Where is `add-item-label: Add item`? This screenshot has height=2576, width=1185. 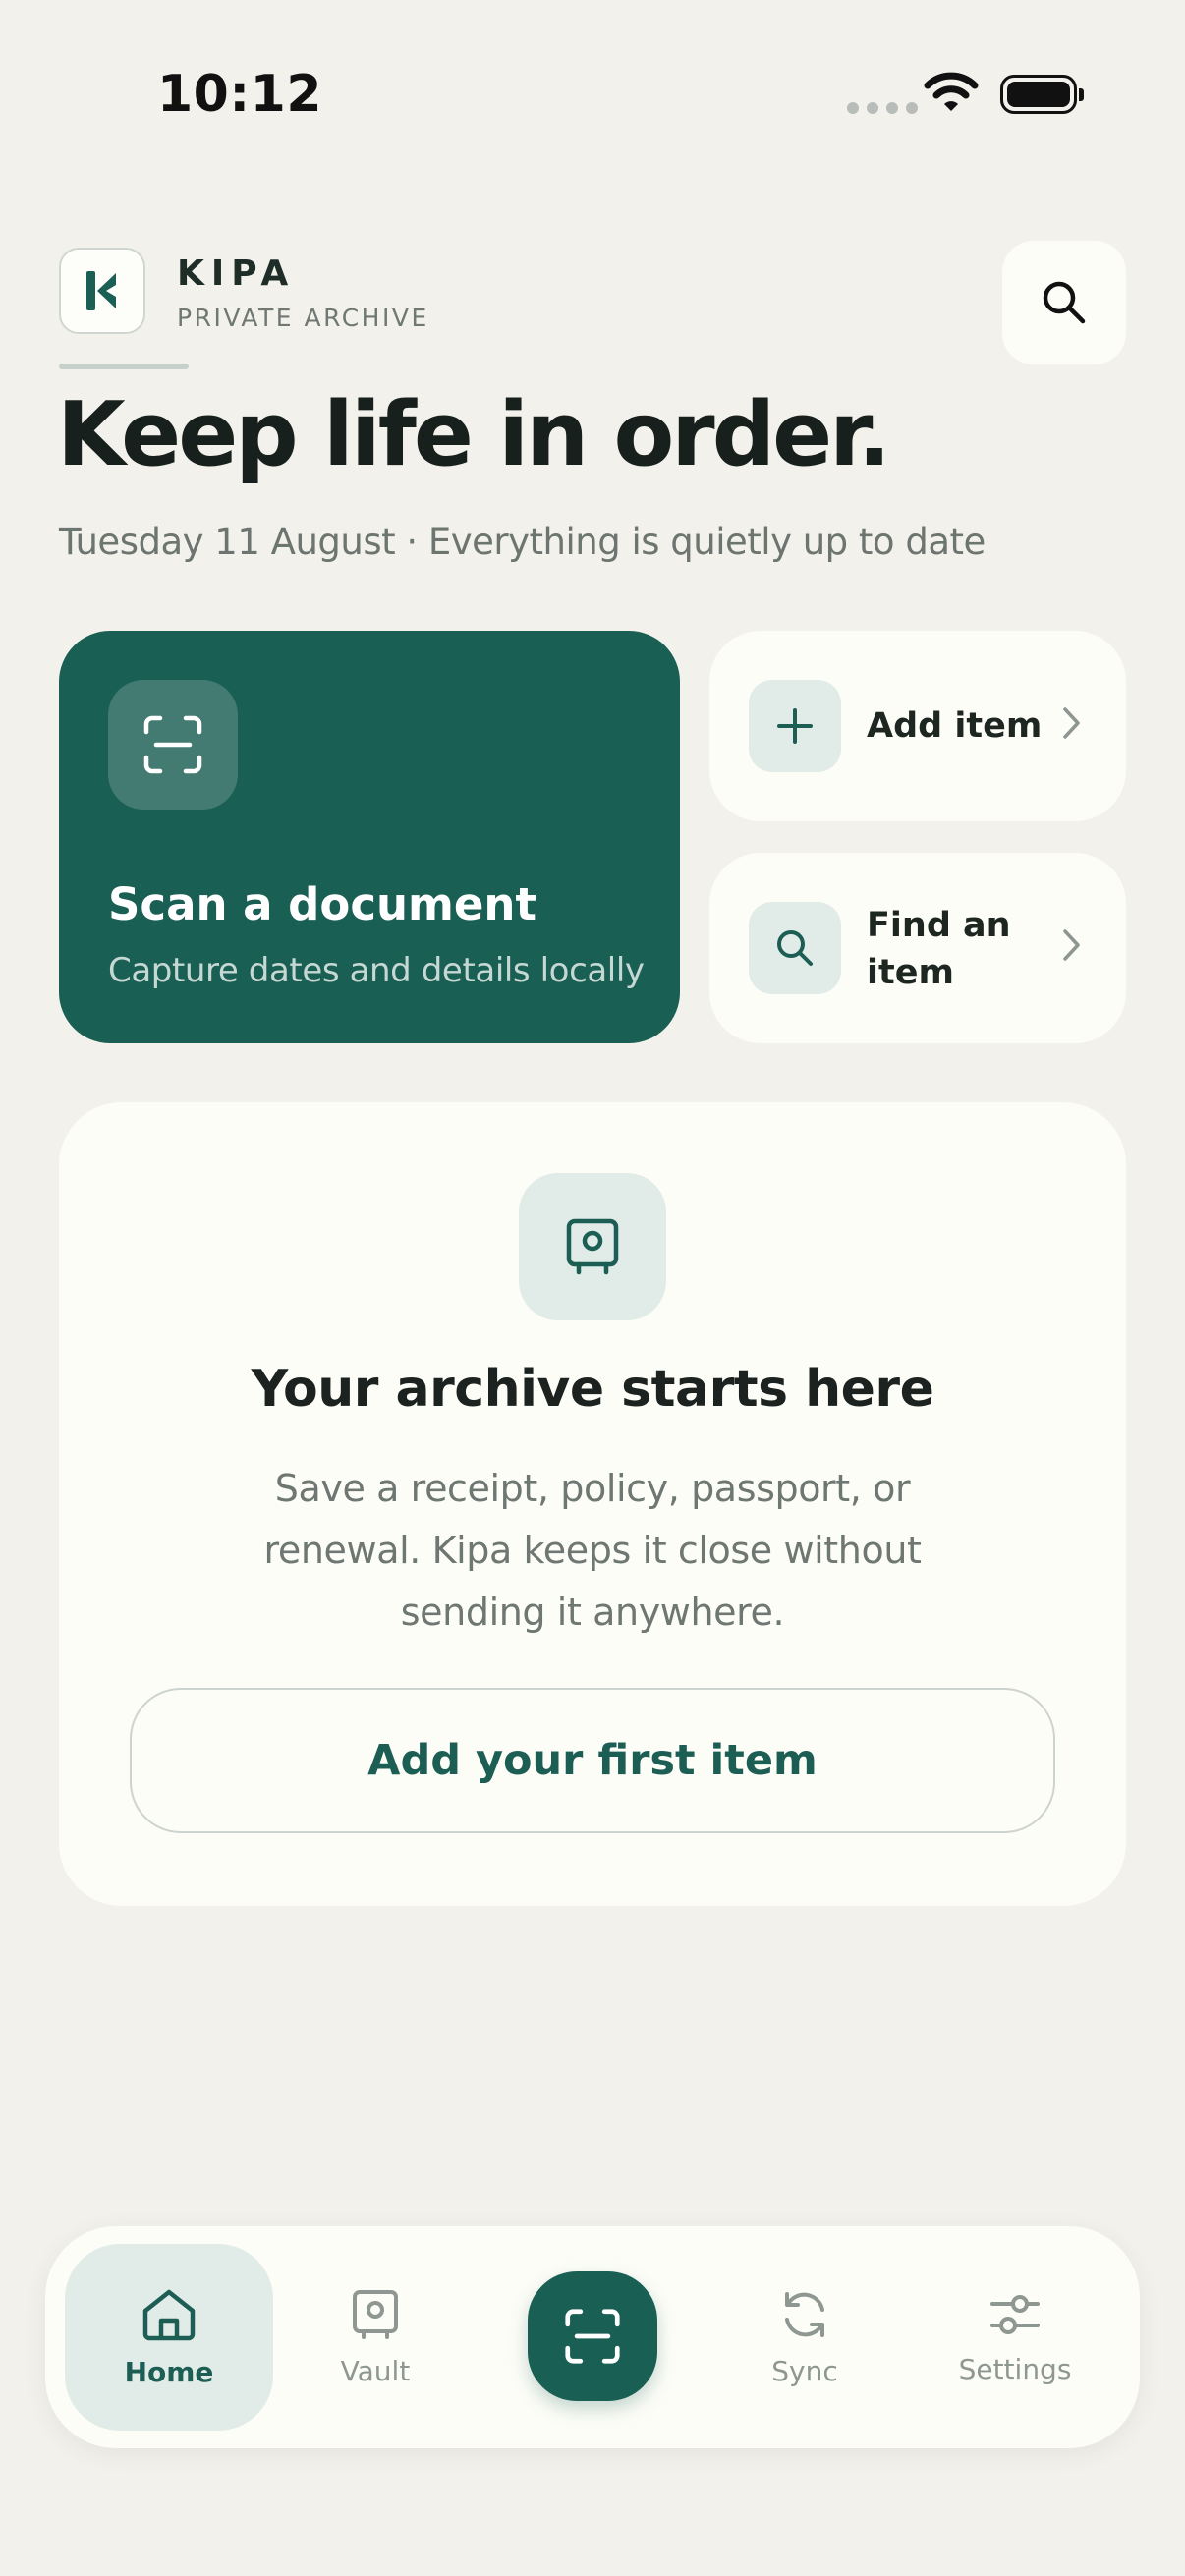 add-item-label: Add item is located at coordinates (955, 726).